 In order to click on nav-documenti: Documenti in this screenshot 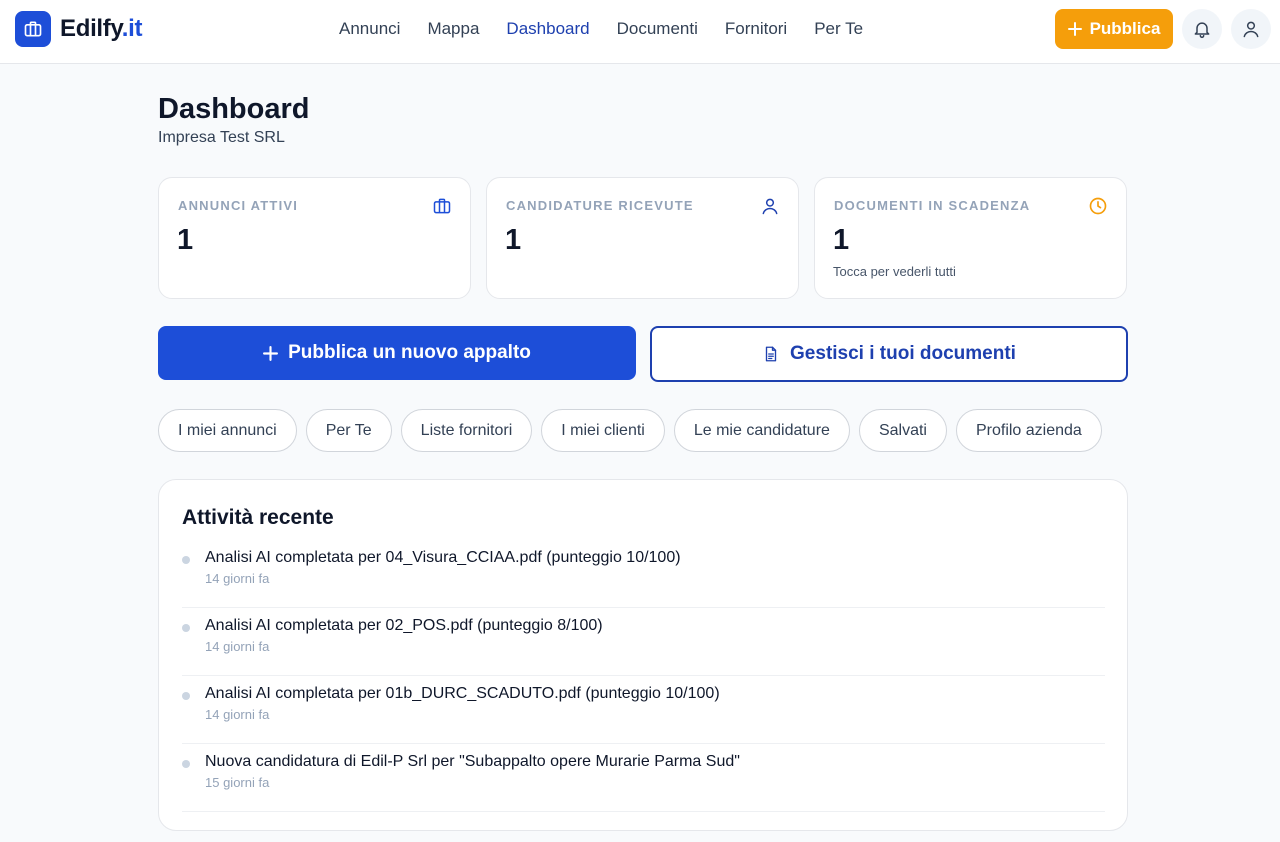, I will do `click(657, 29)`.